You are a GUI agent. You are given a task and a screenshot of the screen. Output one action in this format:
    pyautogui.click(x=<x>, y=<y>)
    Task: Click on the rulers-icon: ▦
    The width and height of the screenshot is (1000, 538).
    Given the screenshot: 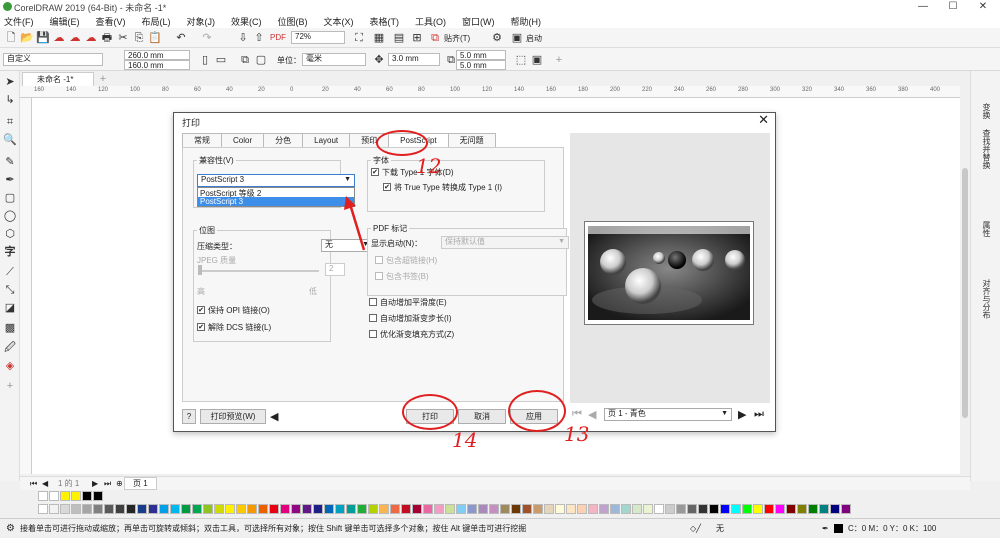 What is the action you would take?
    pyautogui.click(x=379, y=38)
    